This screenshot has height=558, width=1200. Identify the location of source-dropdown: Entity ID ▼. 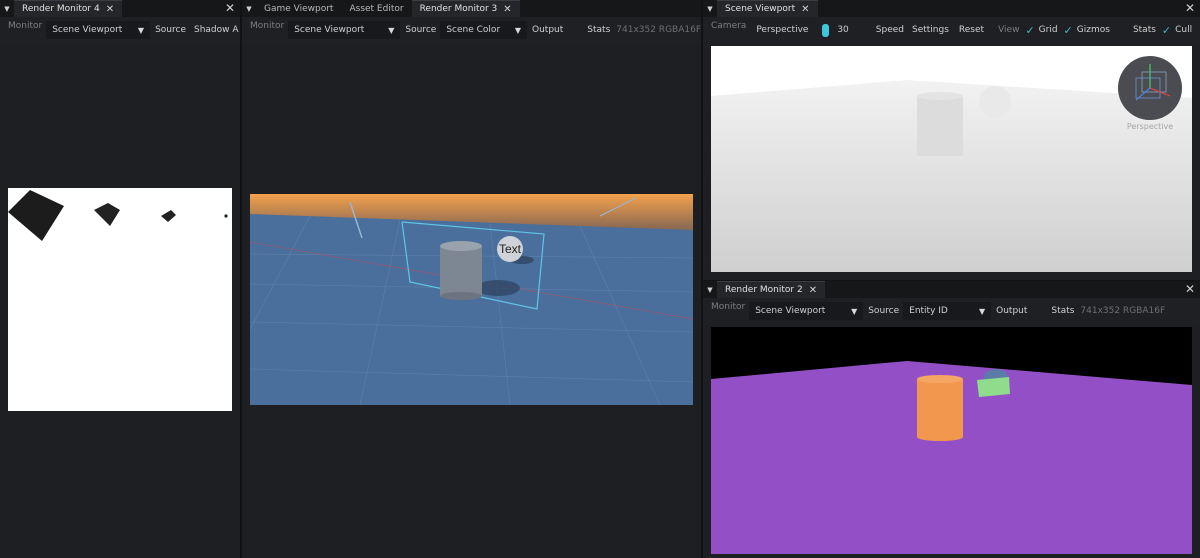
(947, 311).